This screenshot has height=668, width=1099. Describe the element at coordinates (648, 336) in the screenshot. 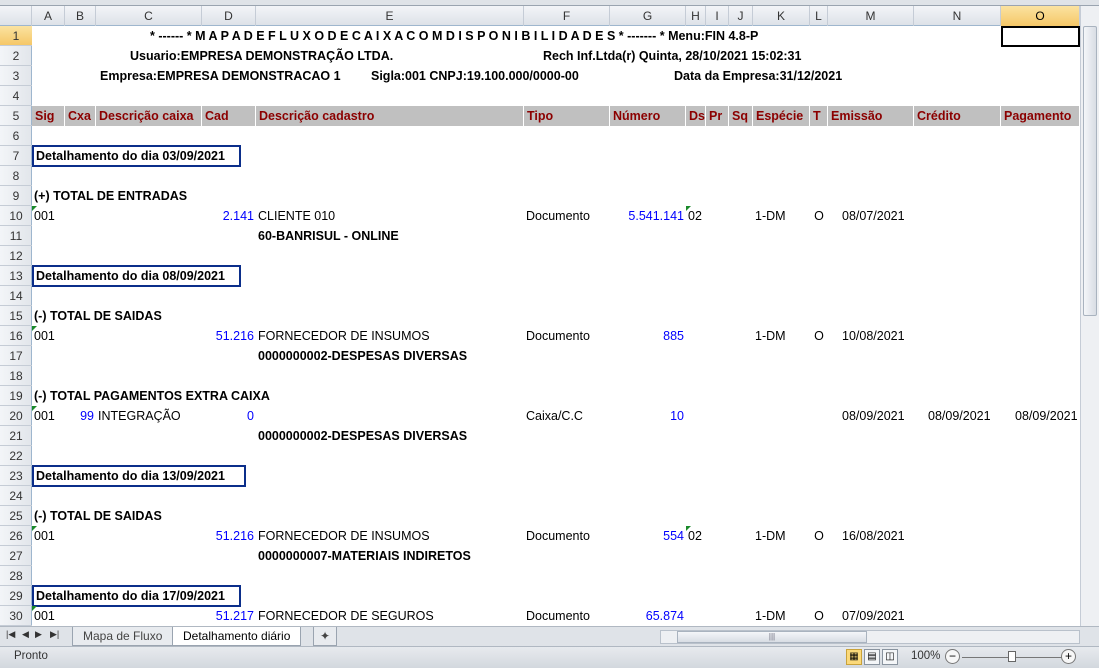

I see `cell-G16: 885` at that location.